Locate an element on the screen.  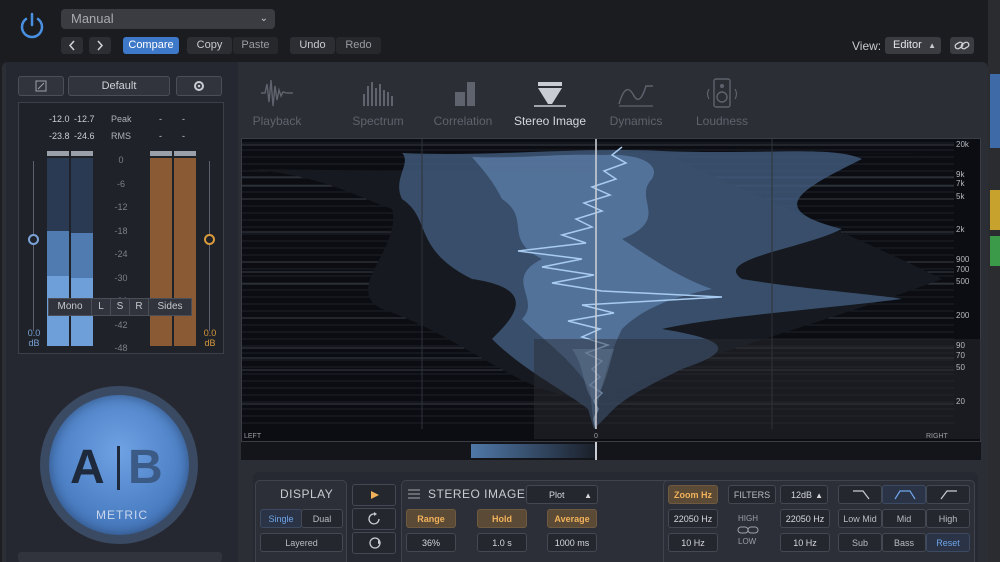
tab-stereo-image: Stereo Image is located at coordinates (550, 104).